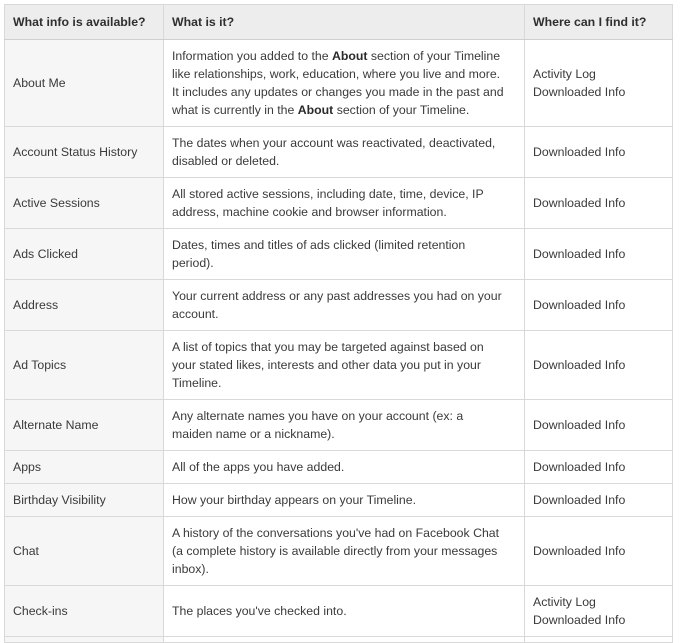 This screenshot has height=643, width=680. What do you see at coordinates (84, 152) in the screenshot?
I see `cell-info-name: Account Status History` at bounding box center [84, 152].